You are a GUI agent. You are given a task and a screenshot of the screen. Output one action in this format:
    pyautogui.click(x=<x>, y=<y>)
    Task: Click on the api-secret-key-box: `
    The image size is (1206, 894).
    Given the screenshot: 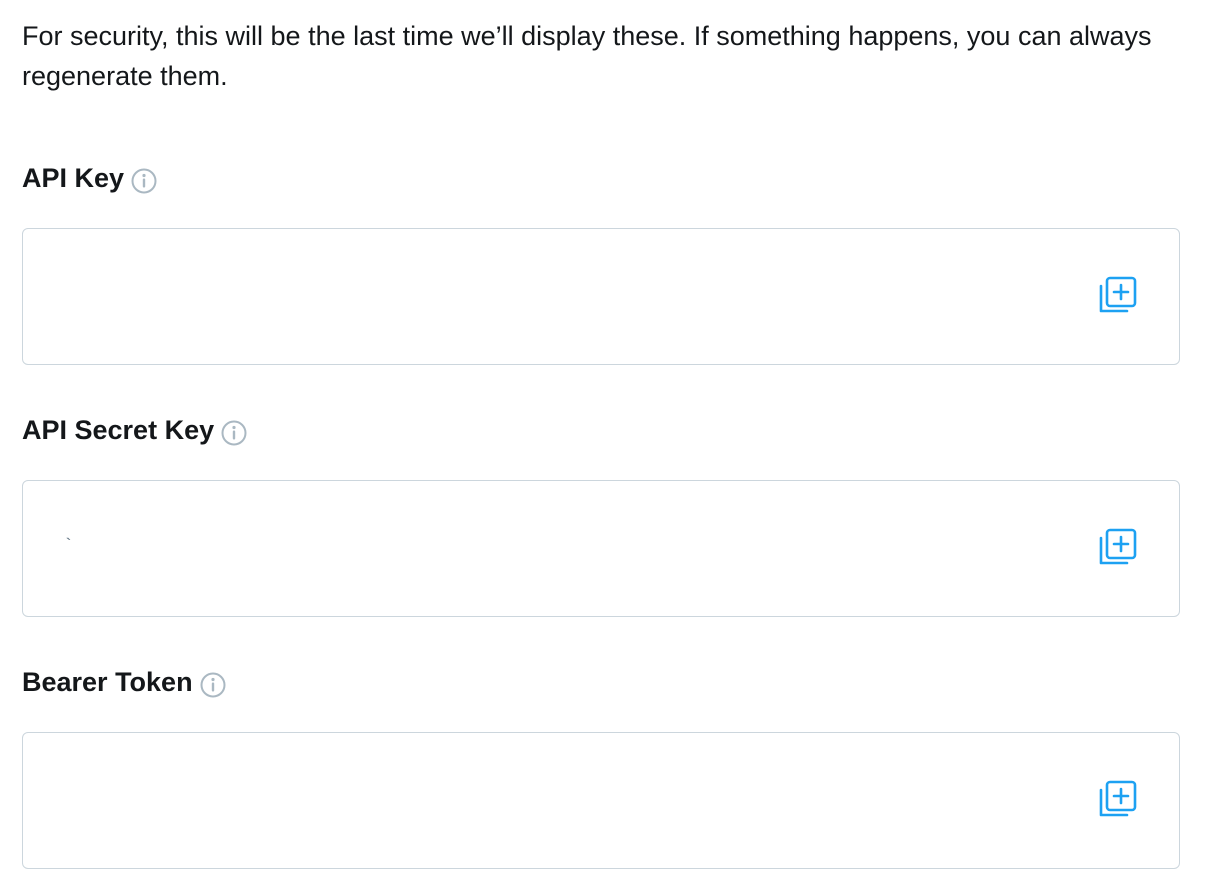 What is the action you would take?
    pyautogui.click(x=601, y=548)
    